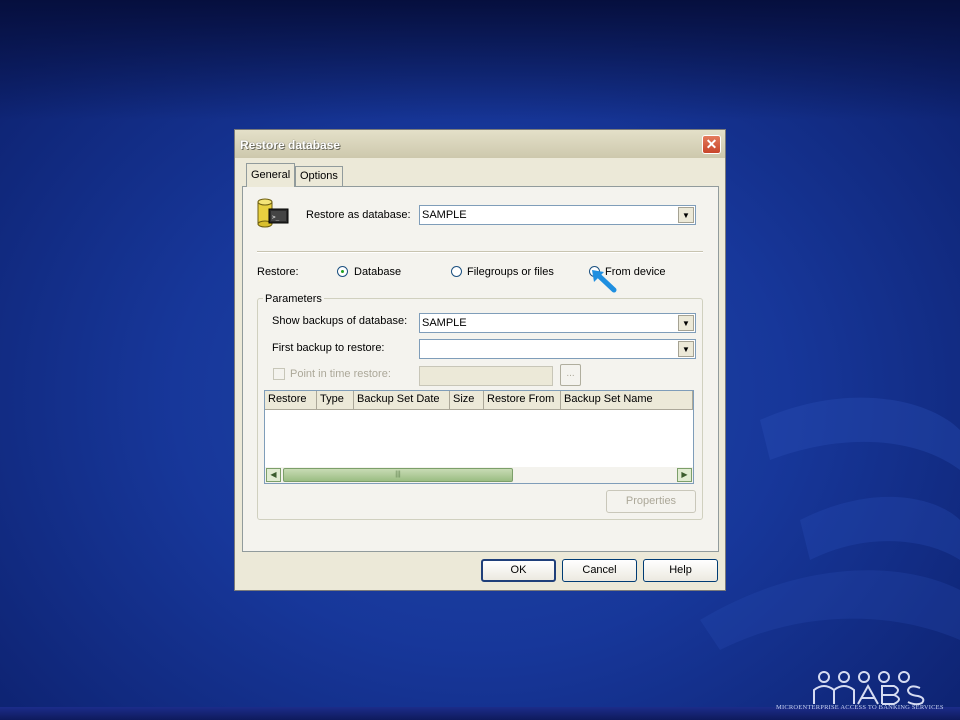 The width and height of the screenshot is (960, 720). Describe the element at coordinates (627, 400) in the screenshot. I see `column-backup-set-name: Backup Set Name` at that location.